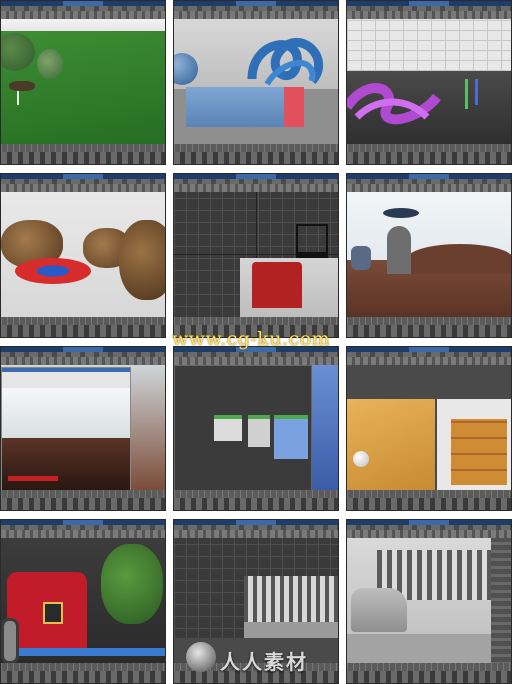  Describe the element at coordinates (479, 452) in the screenshot. I see `dresser-shape` at that location.